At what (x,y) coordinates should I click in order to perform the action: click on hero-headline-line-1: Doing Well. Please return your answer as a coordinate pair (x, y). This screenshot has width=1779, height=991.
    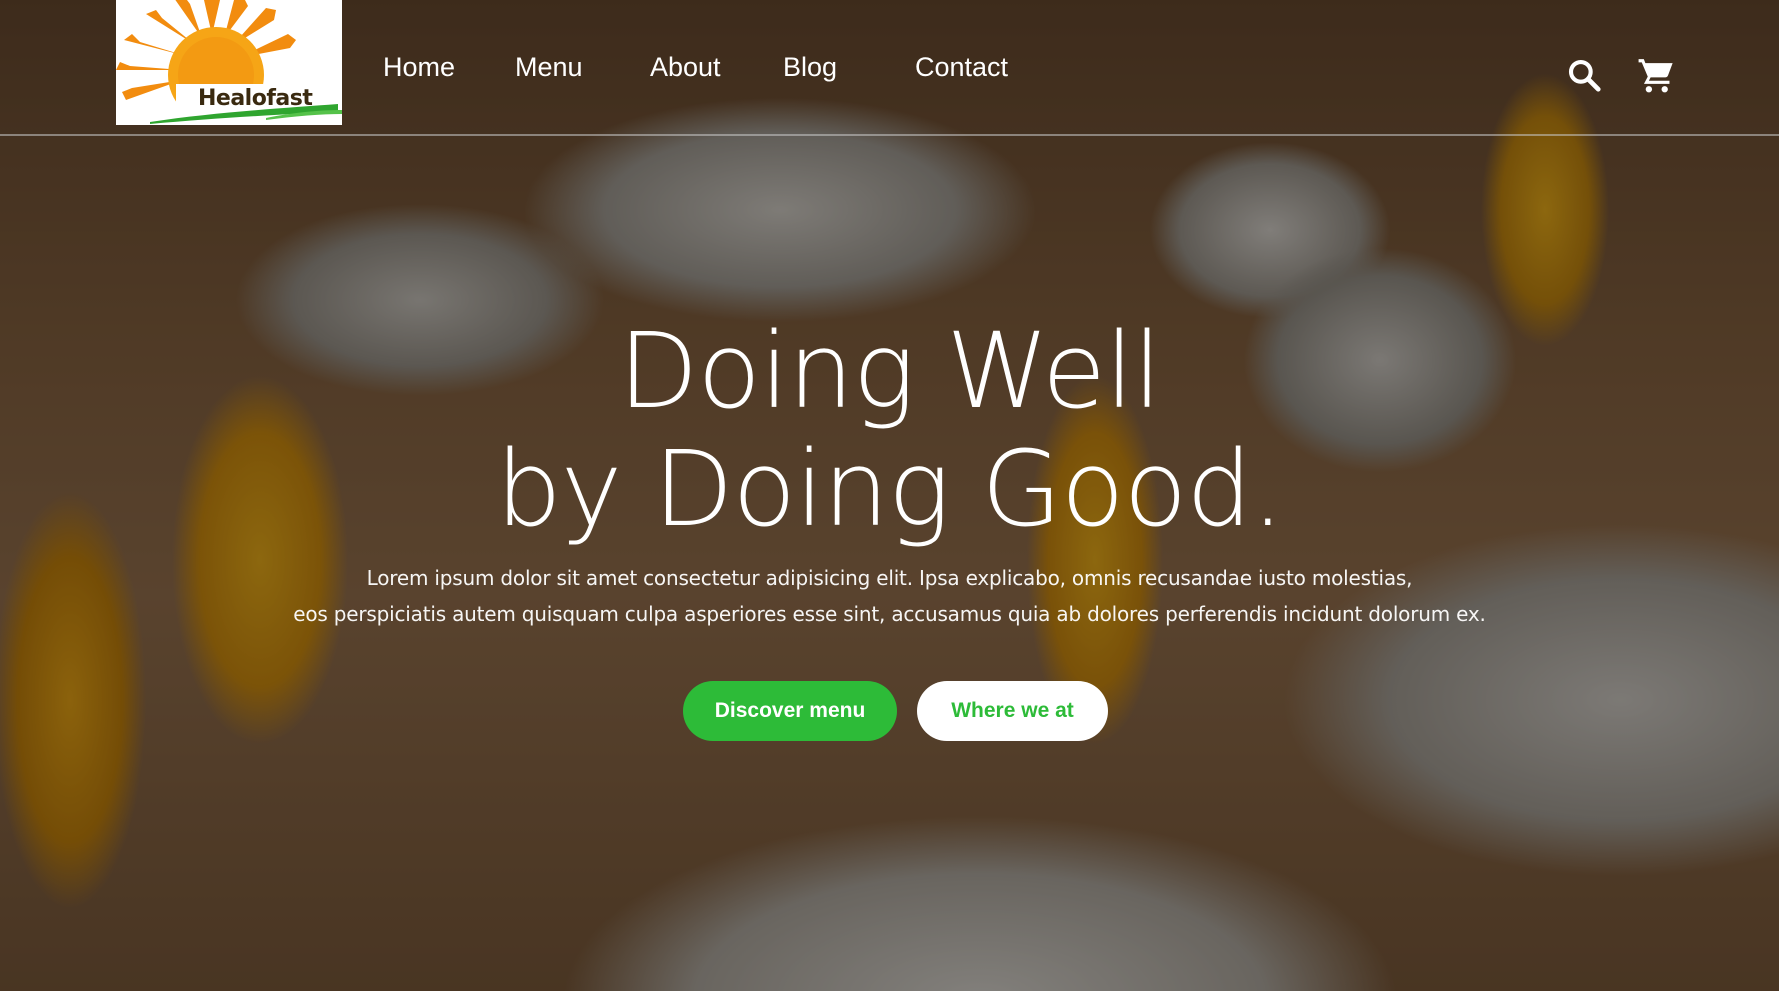
    Looking at the image, I should click on (890, 371).